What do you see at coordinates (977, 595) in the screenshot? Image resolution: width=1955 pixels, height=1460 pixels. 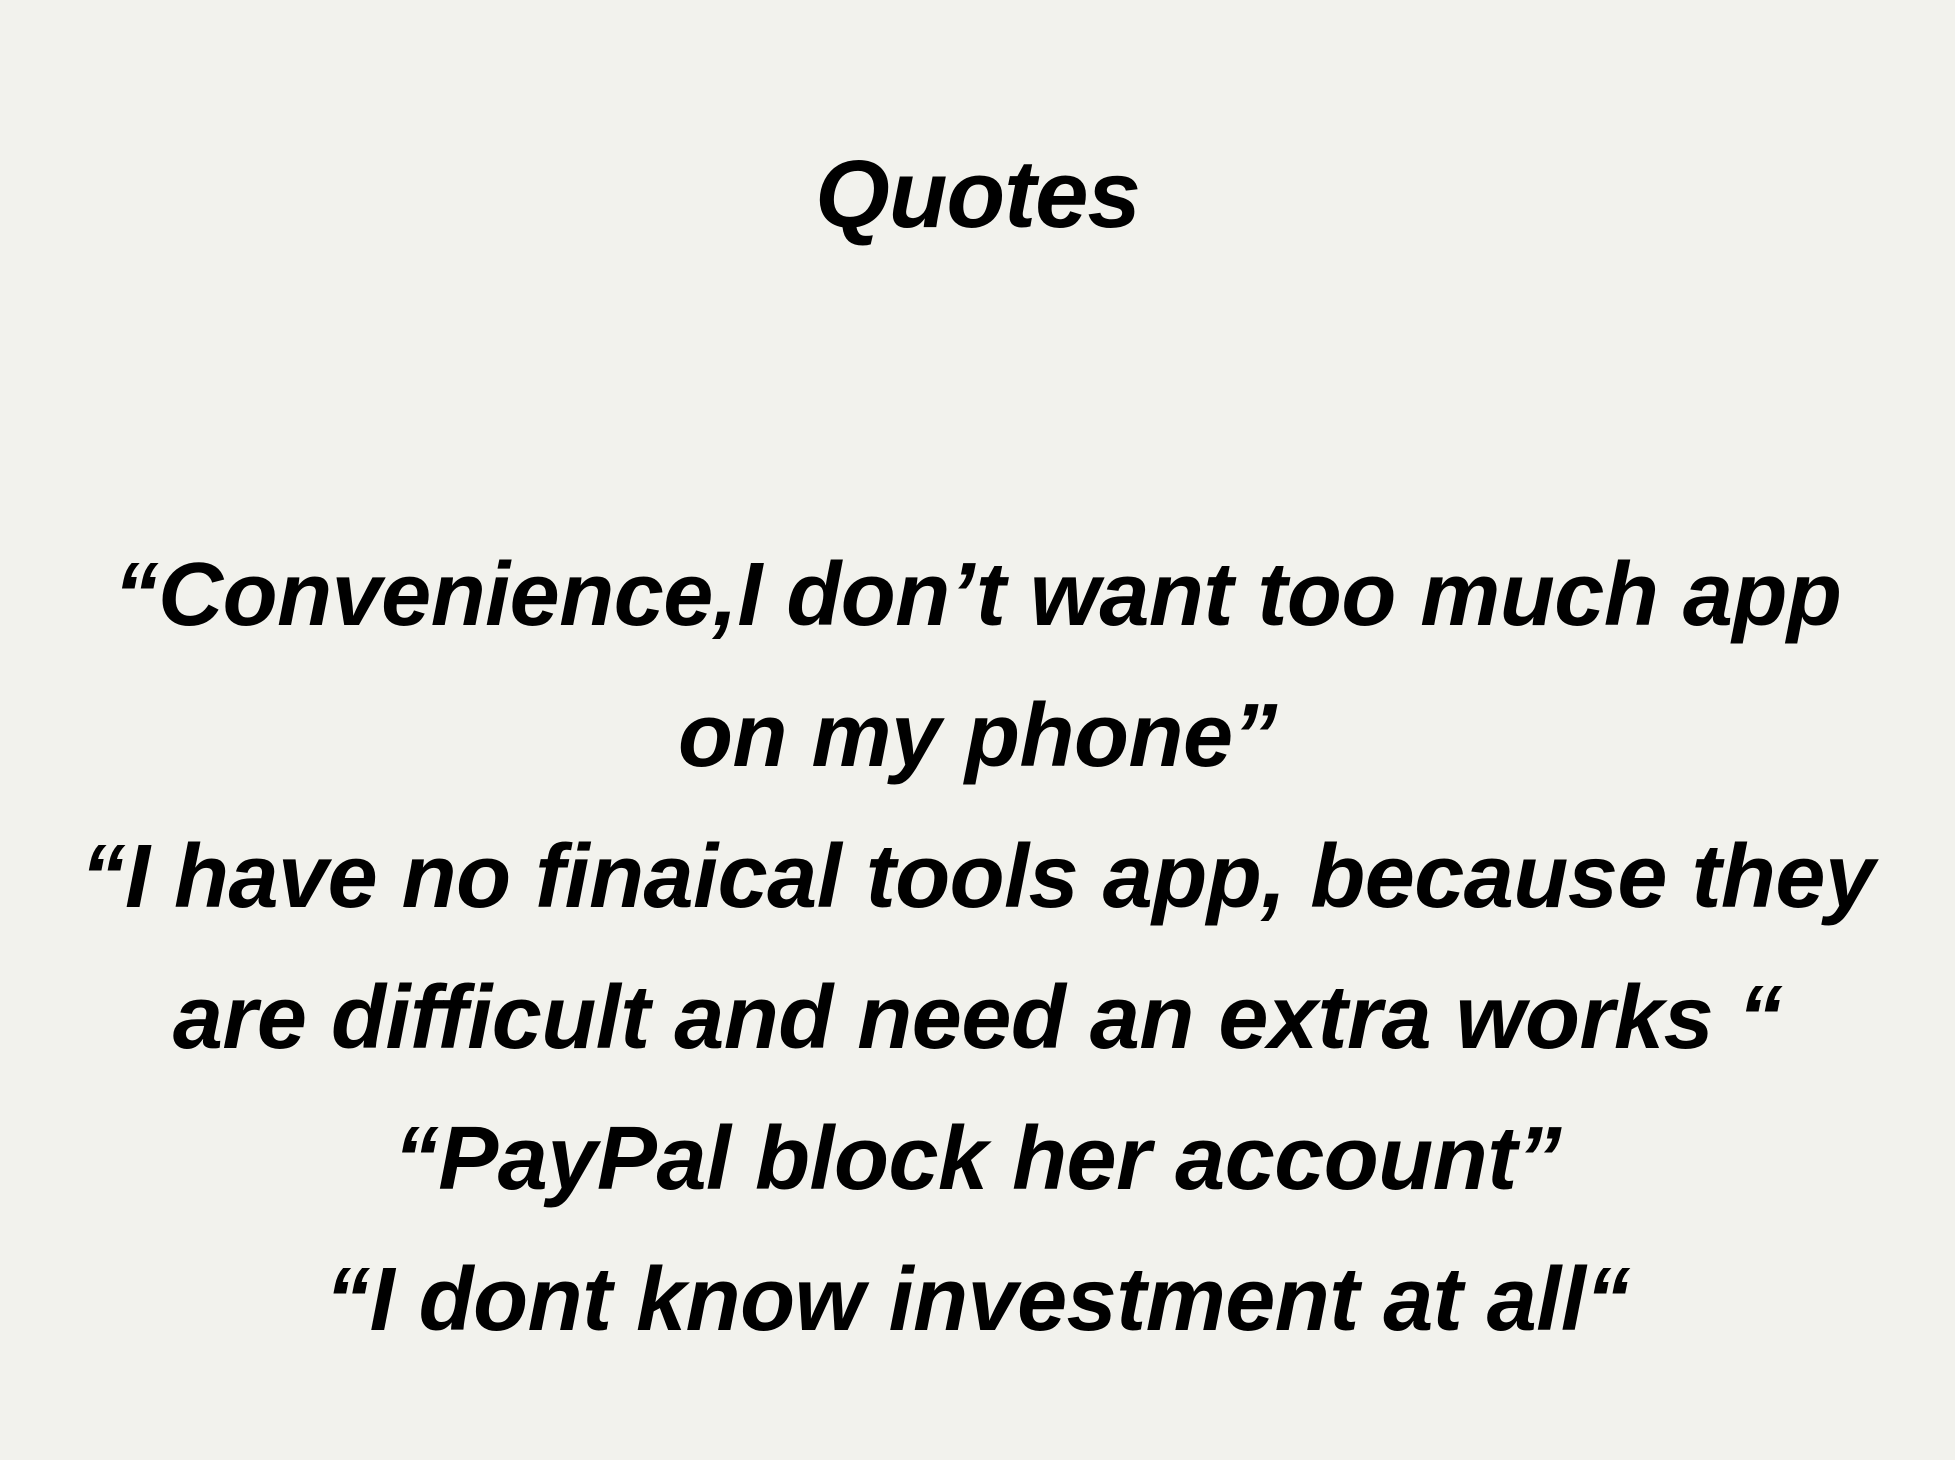 I see `quote-line-1: “Convenience,I don’t want too much app` at bounding box center [977, 595].